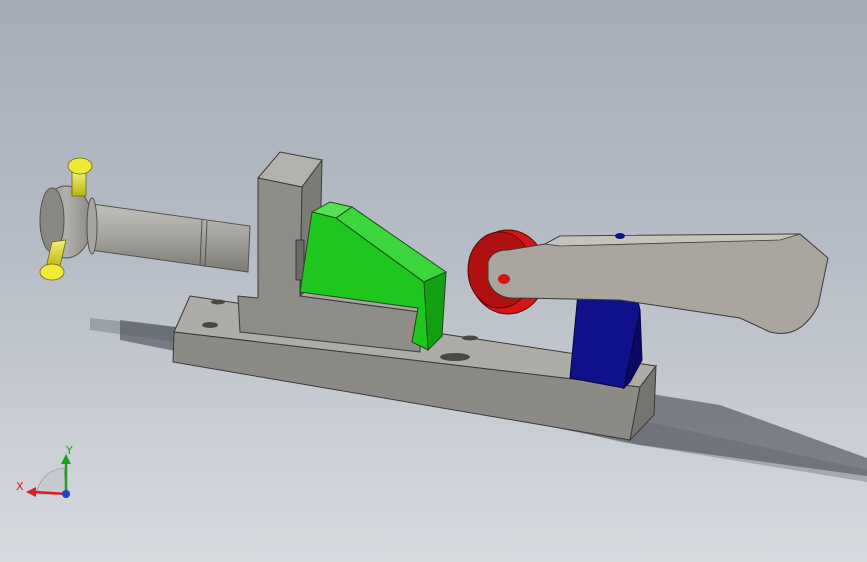 This screenshot has width=867, height=562. Describe the element at coordinates (658, 283) in the screenshot. I see `lever-arm` at that location.